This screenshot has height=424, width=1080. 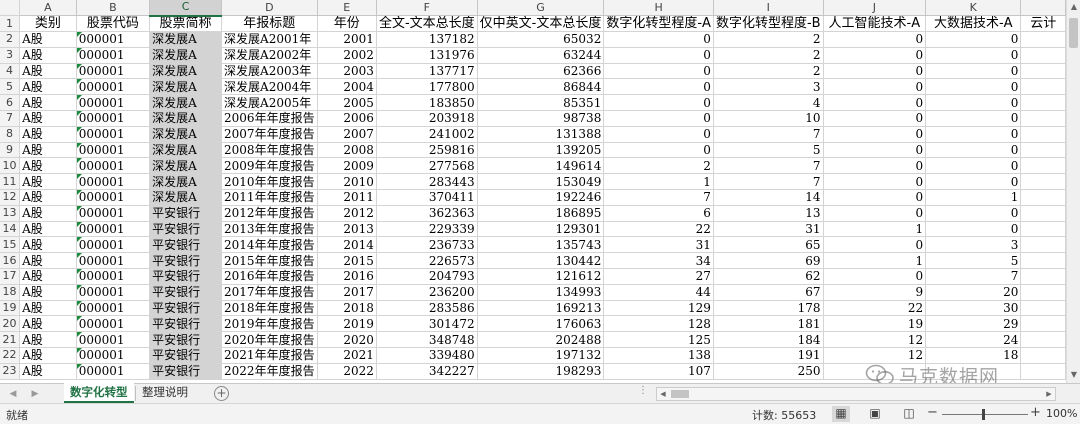 What do you see at coordinates (875, 340) in the screenshot?
I see `cell: 12` at bounding box center [875, 340].